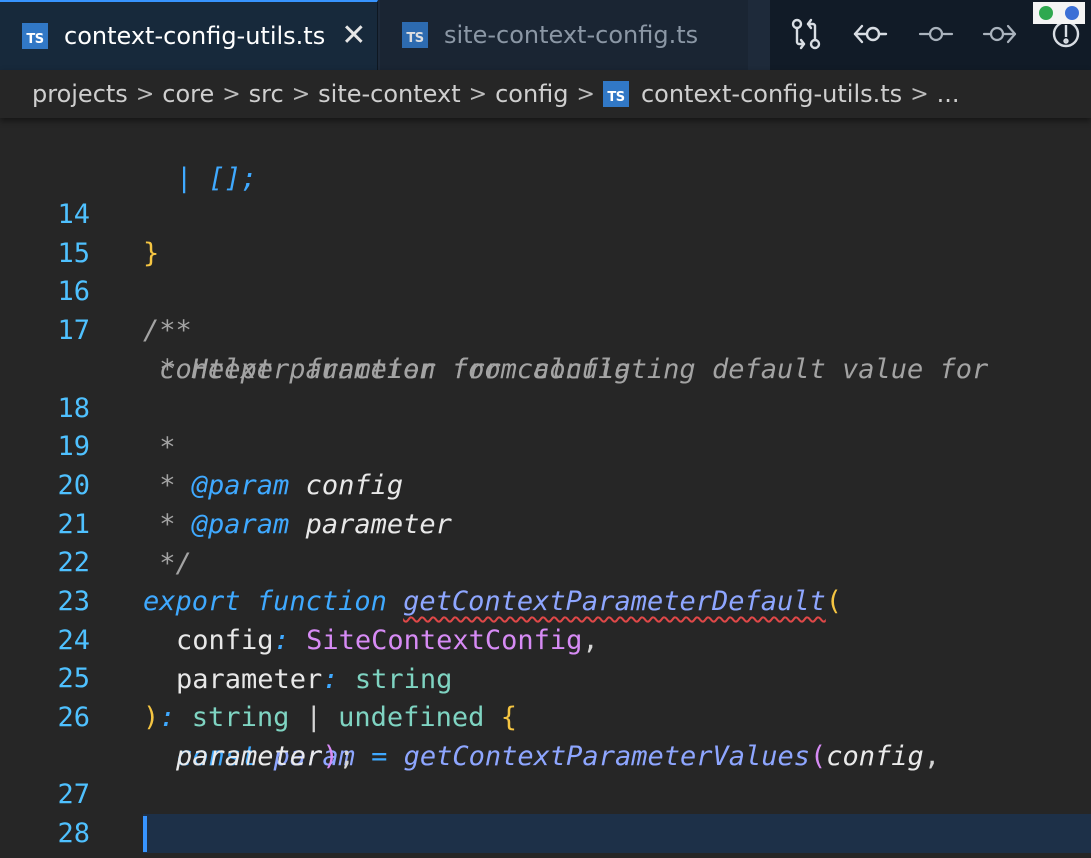 The image size is (1091, 858). I want to click on close-icon: ✕, so click(353, 36).